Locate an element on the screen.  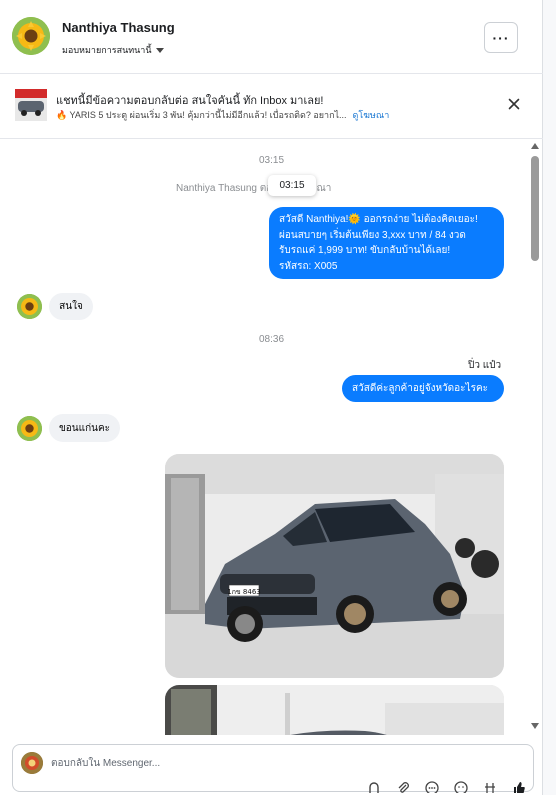
timestamp: 03:15 is located at coordinates (271, 160).